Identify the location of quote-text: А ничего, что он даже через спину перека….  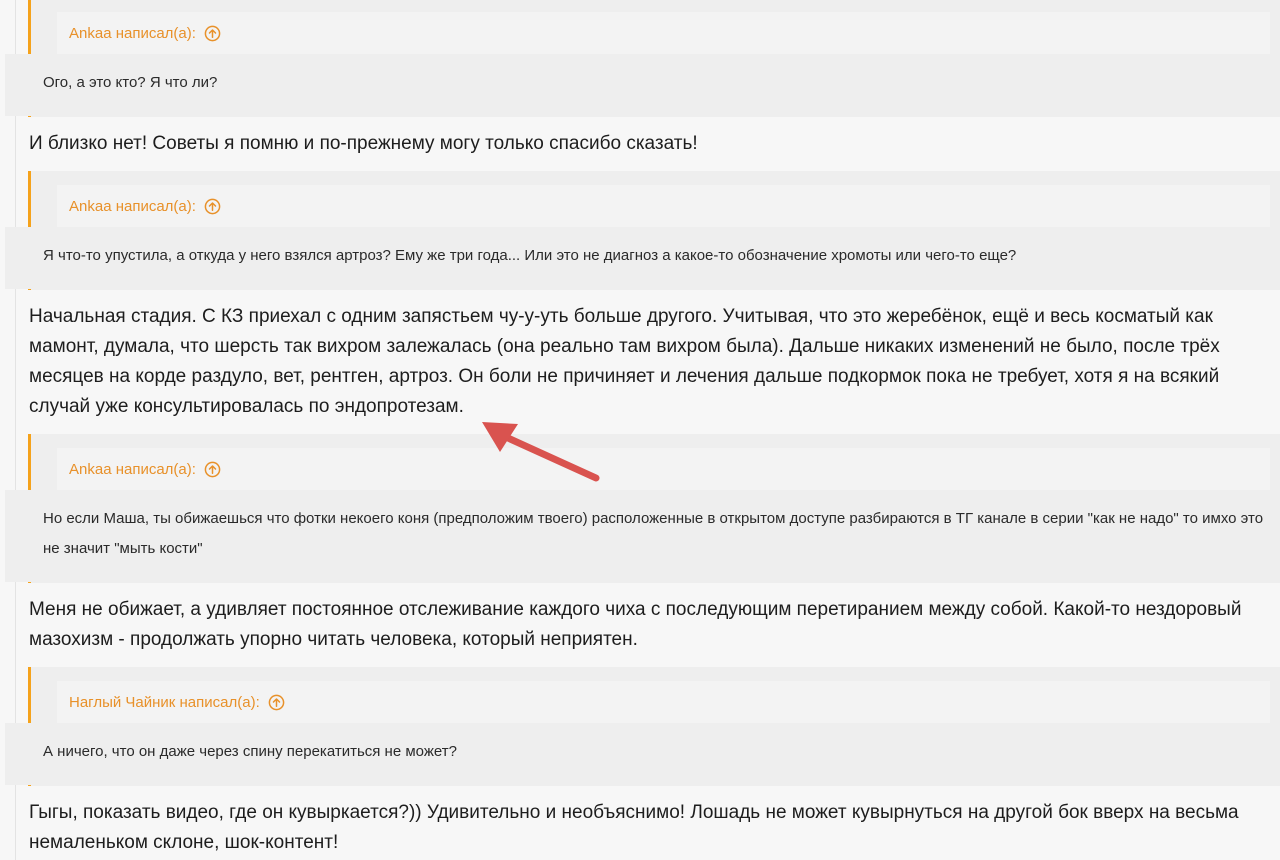
(642, 754).